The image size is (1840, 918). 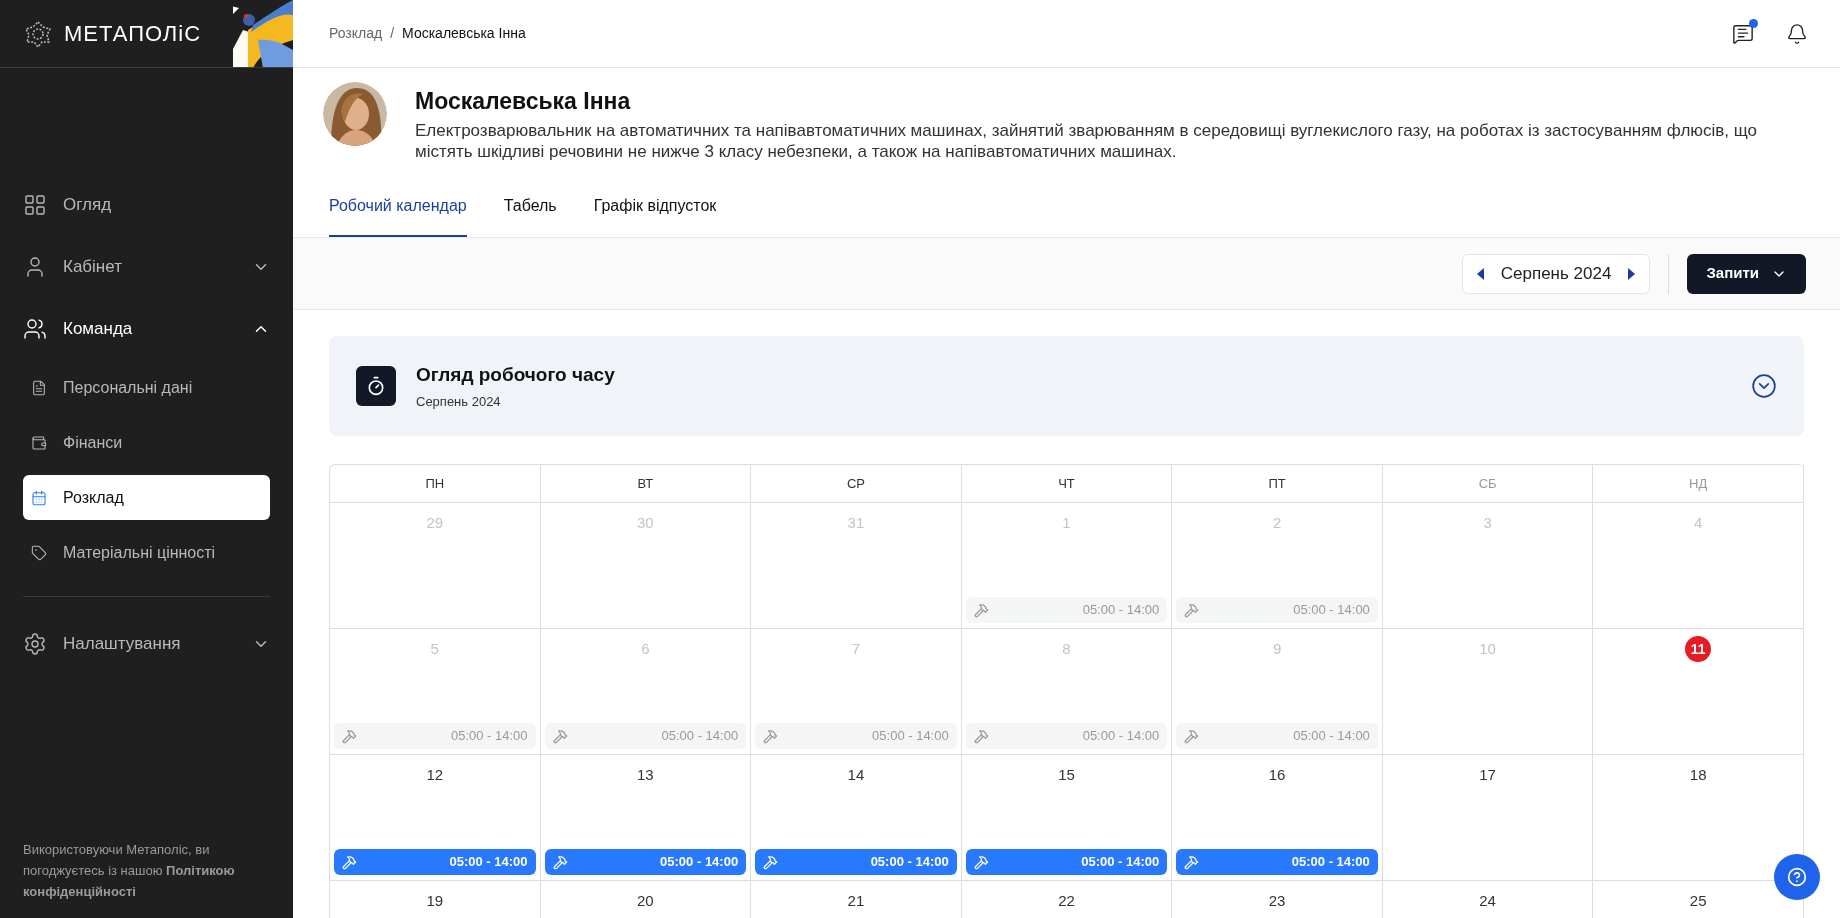 What do you see at coordinates (38, 33) in the screenshot?
I see `logo-icon` at bounding box center [38, 33].